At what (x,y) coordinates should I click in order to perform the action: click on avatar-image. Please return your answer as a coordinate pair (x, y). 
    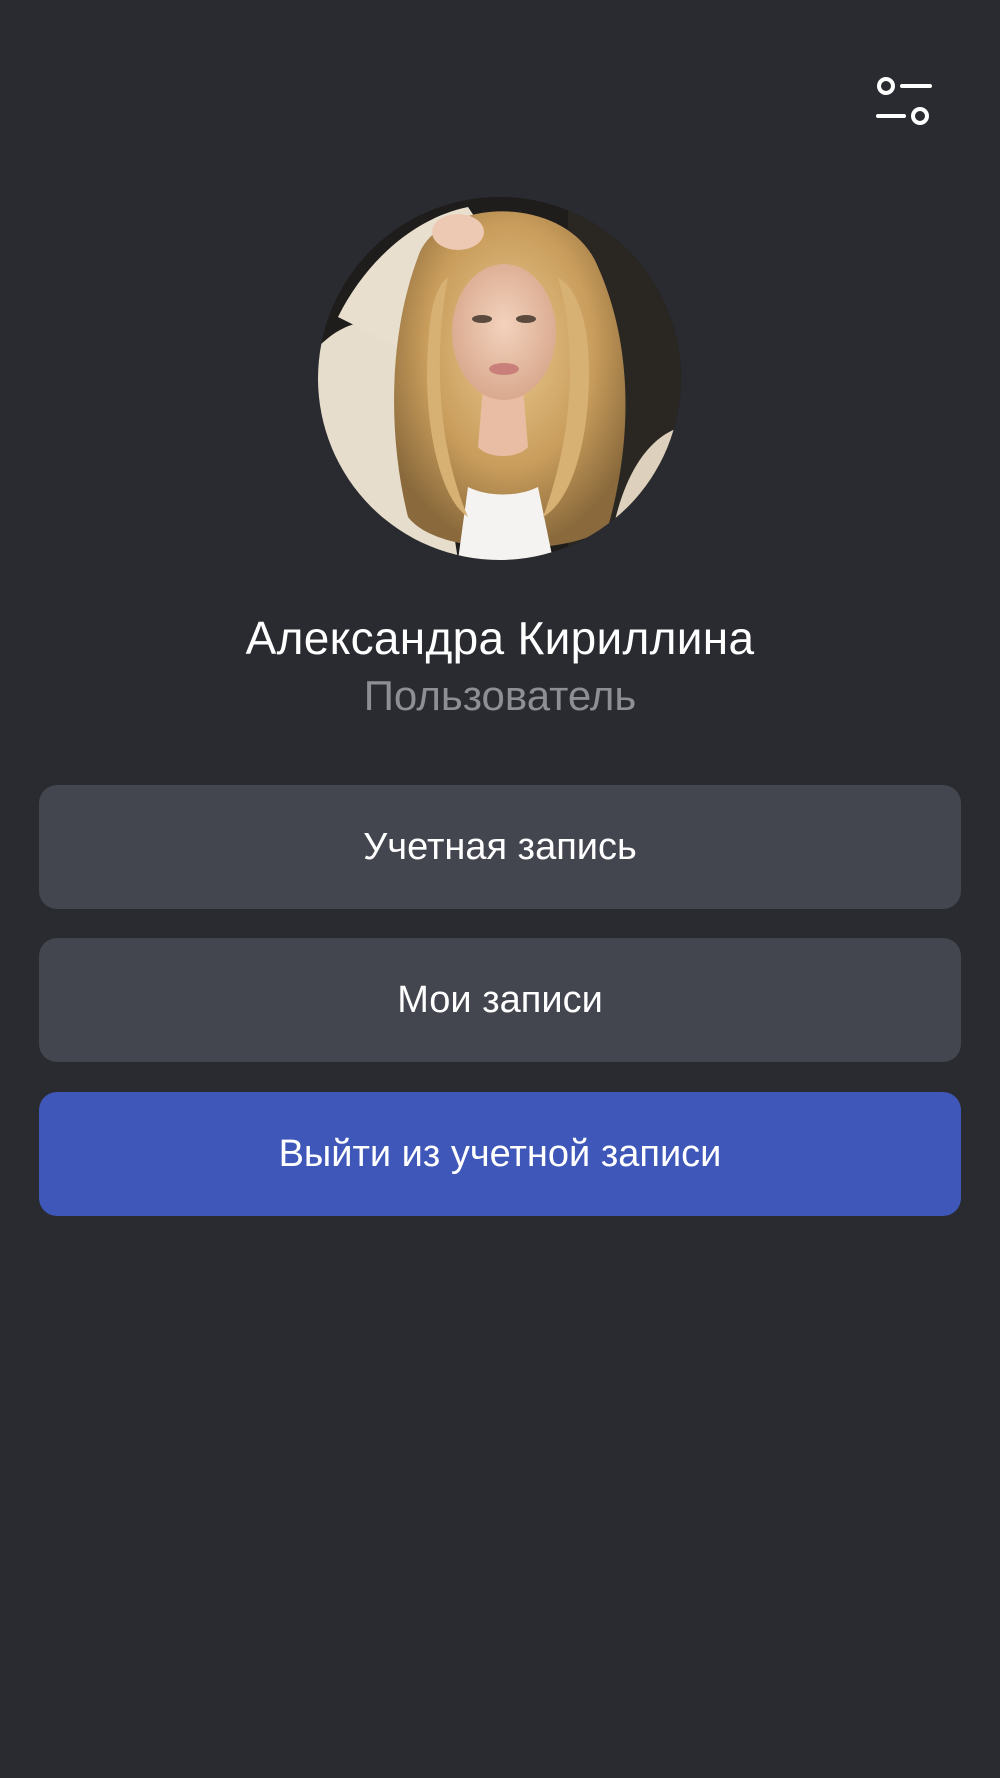
    Looking at the image, I should click on (499, 378).